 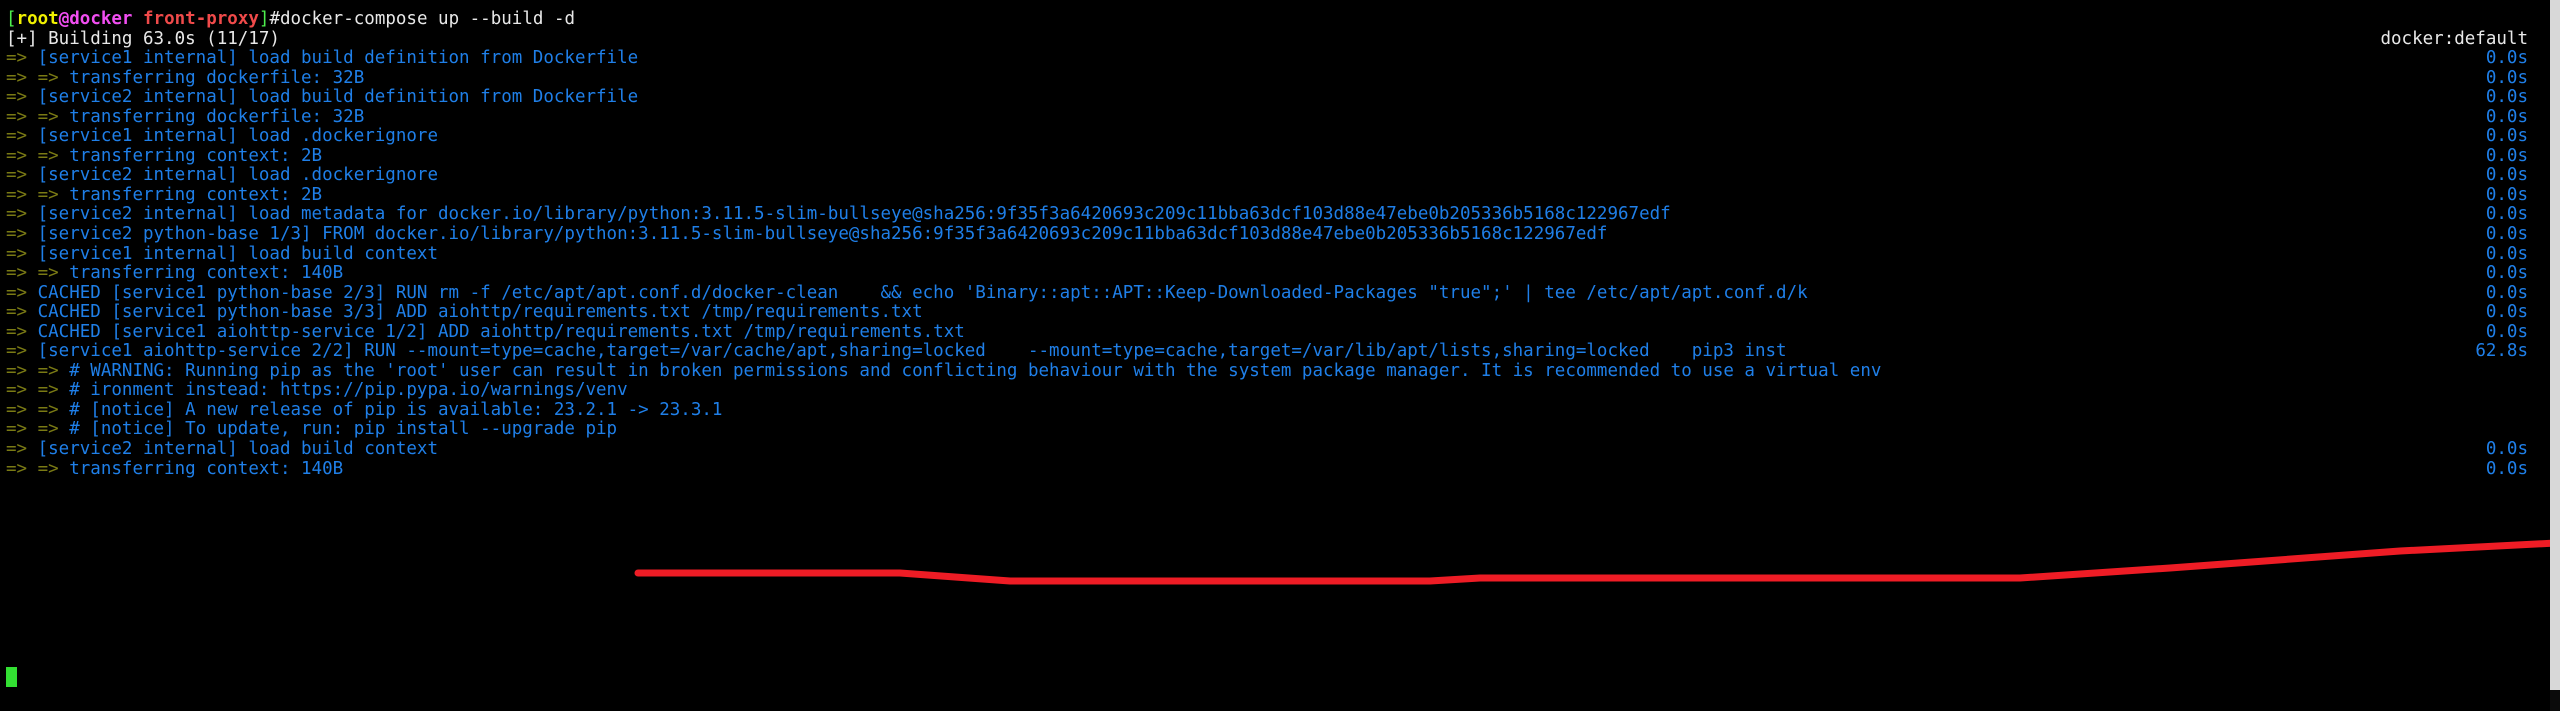 What do you see at coordinates (1278, 273) in the screenshot?
I see `build-step-line: => => transferring context: 140B 0.0s` at bounding box center [1278, 273].